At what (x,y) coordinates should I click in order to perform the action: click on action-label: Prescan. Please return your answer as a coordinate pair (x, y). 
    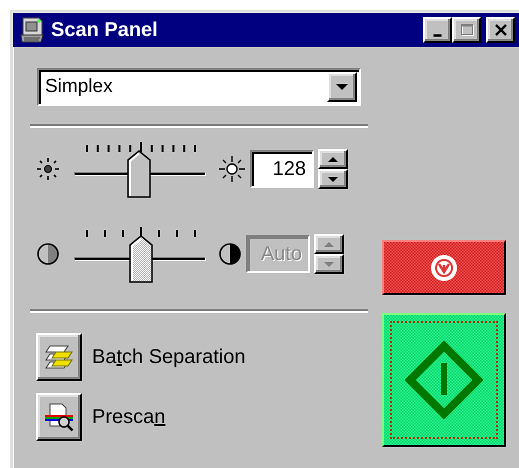
    Looking at the image, I should click on (129, 417).